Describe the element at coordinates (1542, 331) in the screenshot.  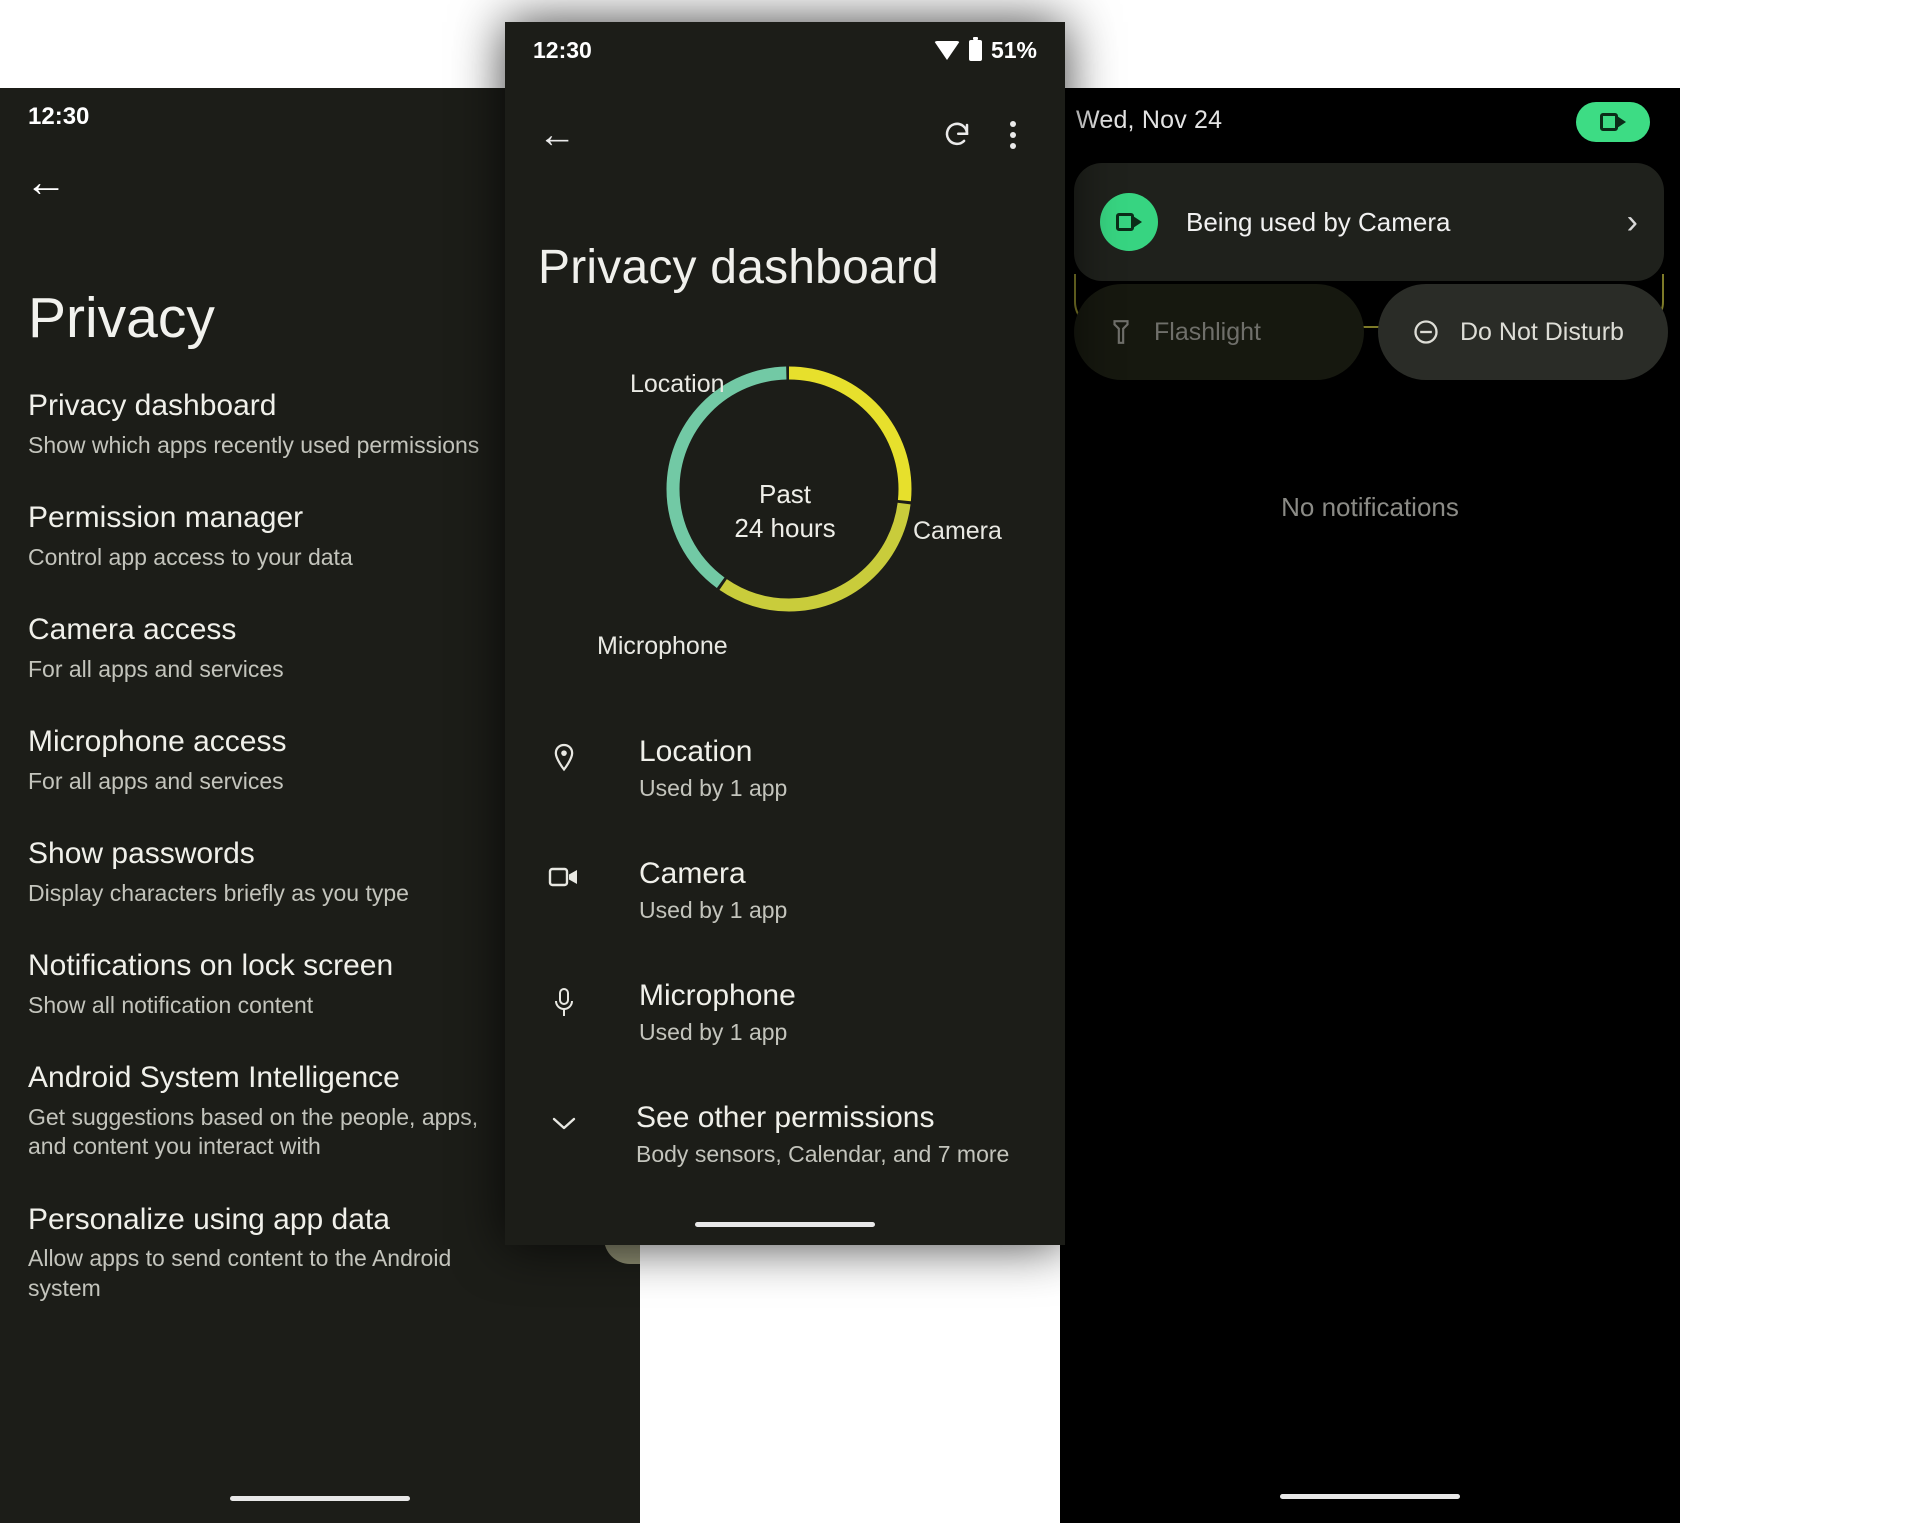
I see `qs-tile-do-not-disturb-label: Do Not Disturb` at that location.